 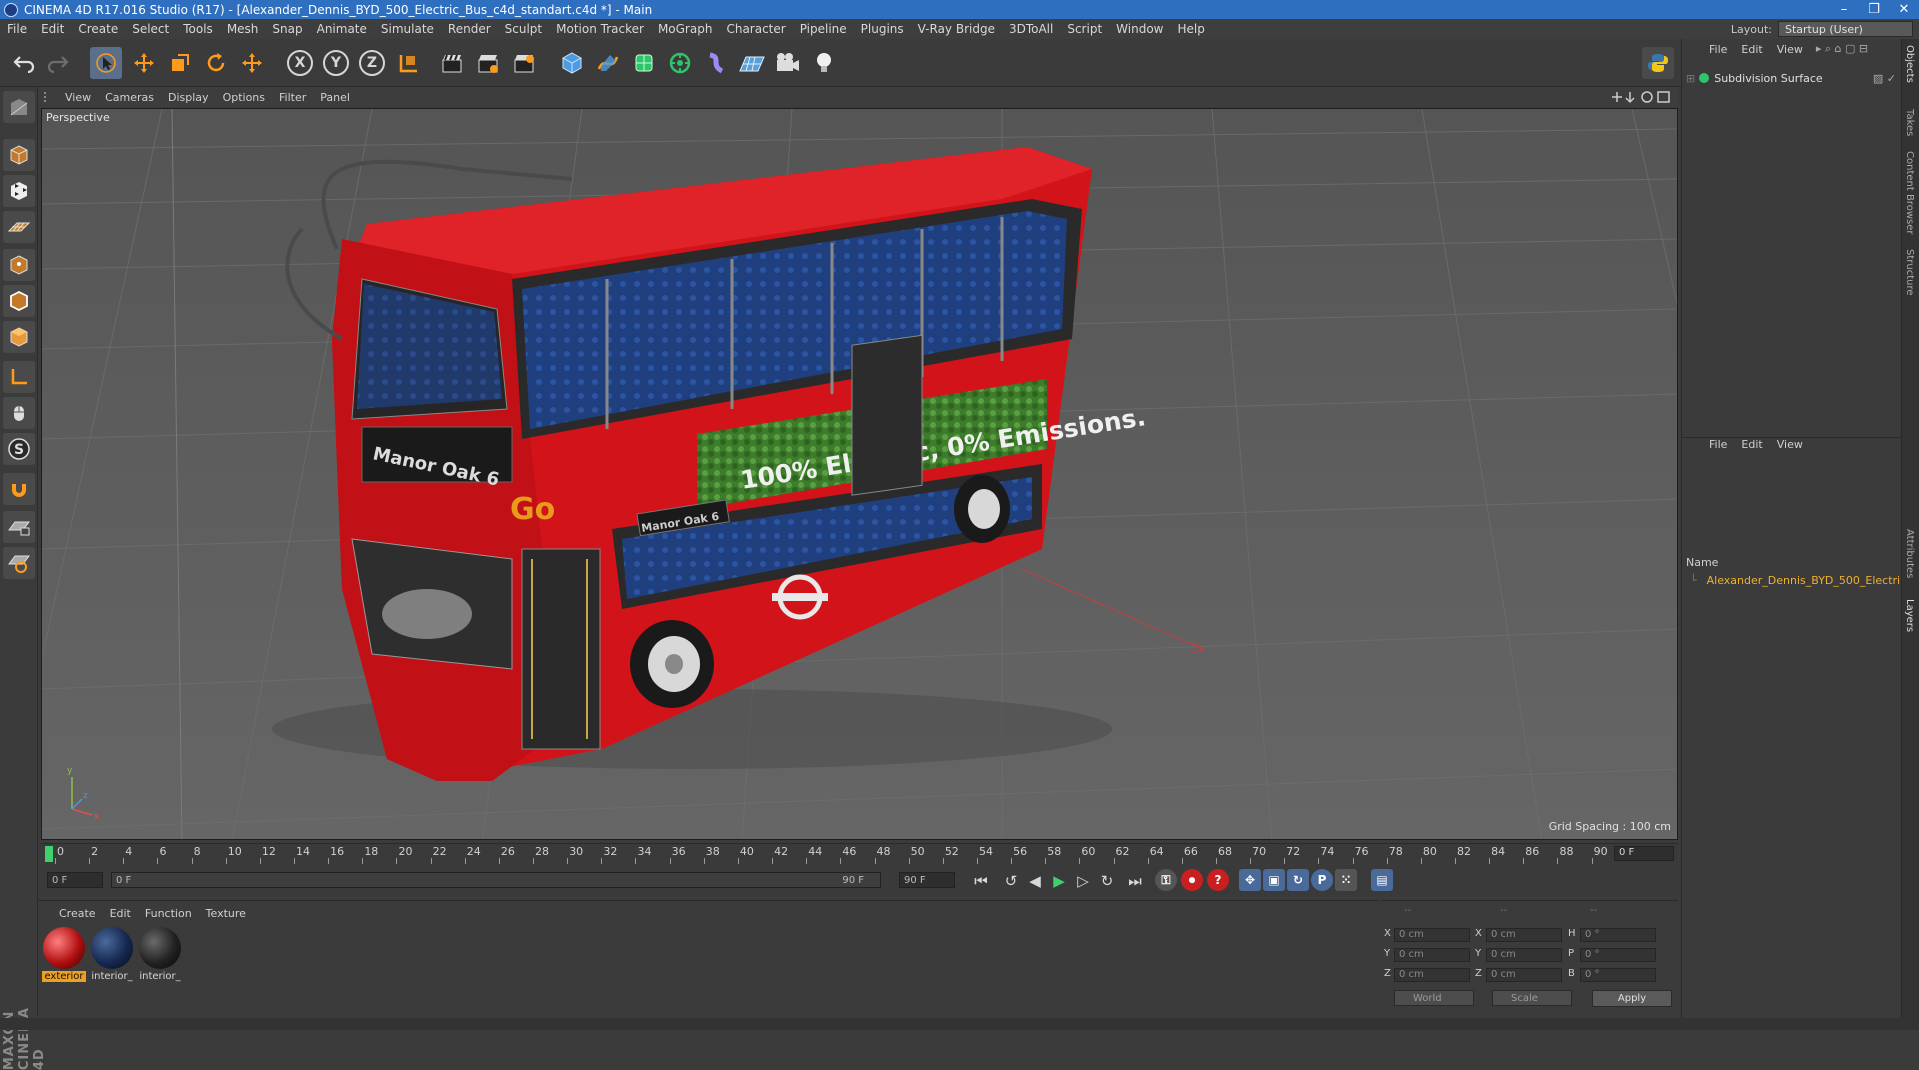 What do you see at coordinates (1845, 29) in the screenshot?
I see `layout-dropdown: Startup (User)` at bounding box center [1845, 29].